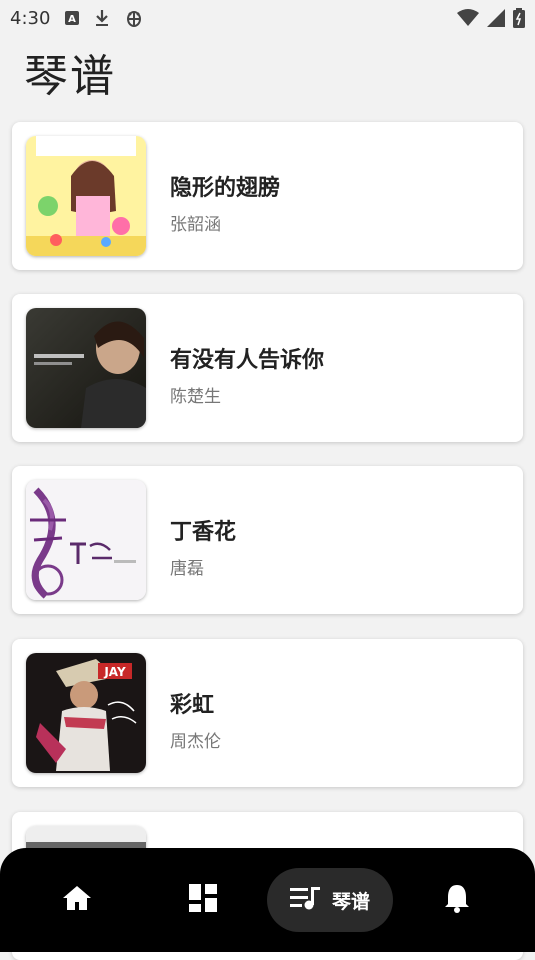 The width and height of the screenshot is (535, 960). Describe the element at coordinates (330, 900) in the screenshot. I see `nav-sheet-music: 琴谱` at that location.